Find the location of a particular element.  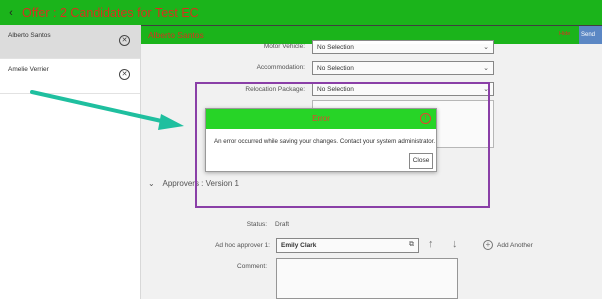

hide-button: Hide is located at coordinates (564, 34).